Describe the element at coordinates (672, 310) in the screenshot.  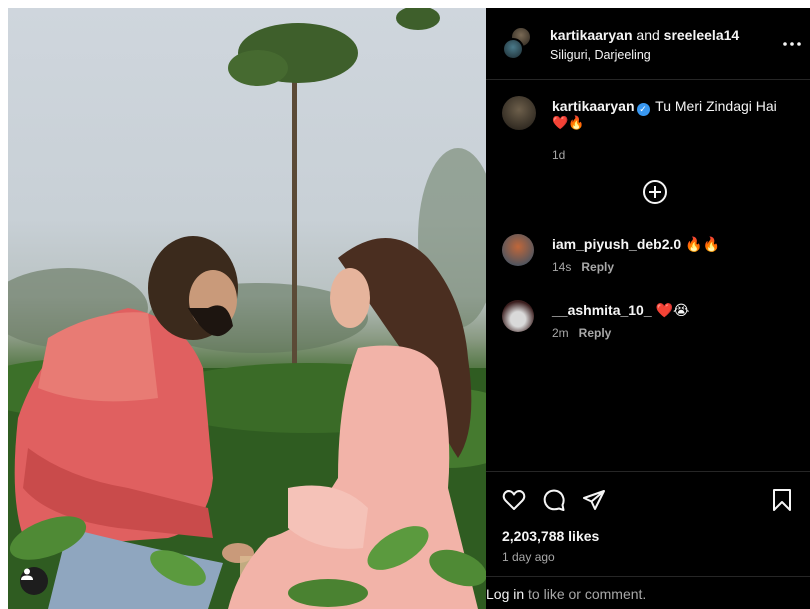
I see `comment-body: ❤️😭` at that location.